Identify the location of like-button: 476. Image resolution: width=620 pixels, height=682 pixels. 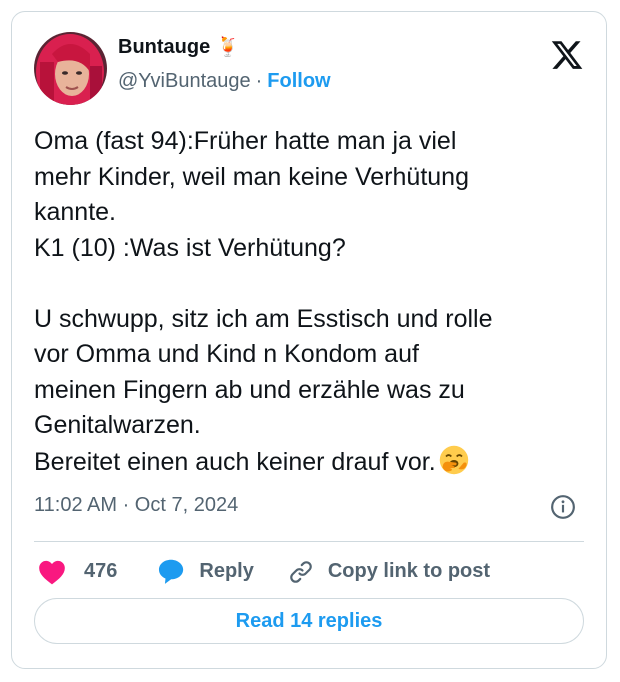
(77, 572).